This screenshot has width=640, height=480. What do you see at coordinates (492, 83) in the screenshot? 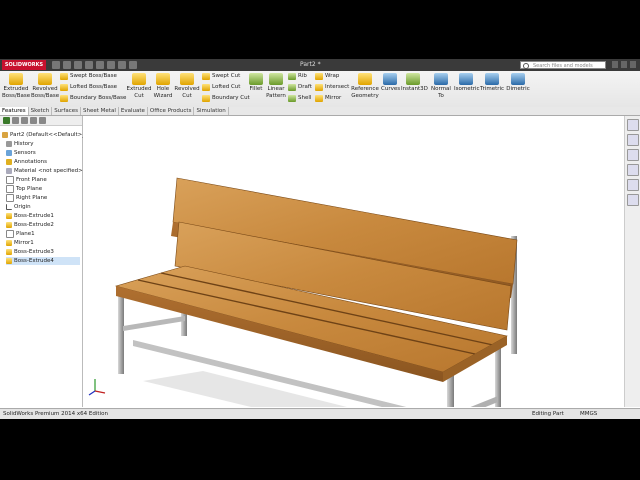
I see `trimetric-button: Trimetric` at bounding box center [492, 83].